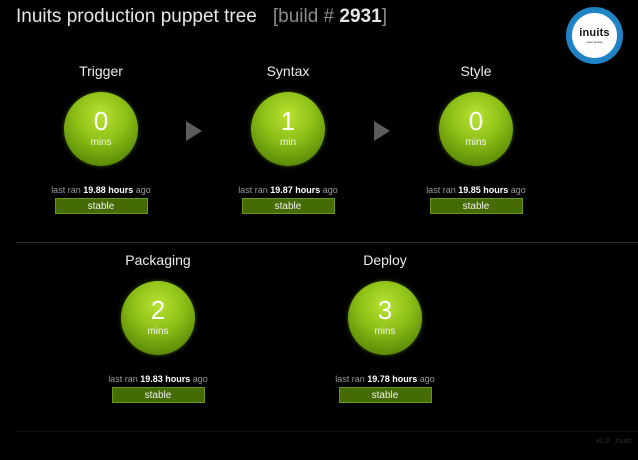 The height and width of the screenshot is (460, 638). I want to click on duration-value: 2, so click(158, 309).